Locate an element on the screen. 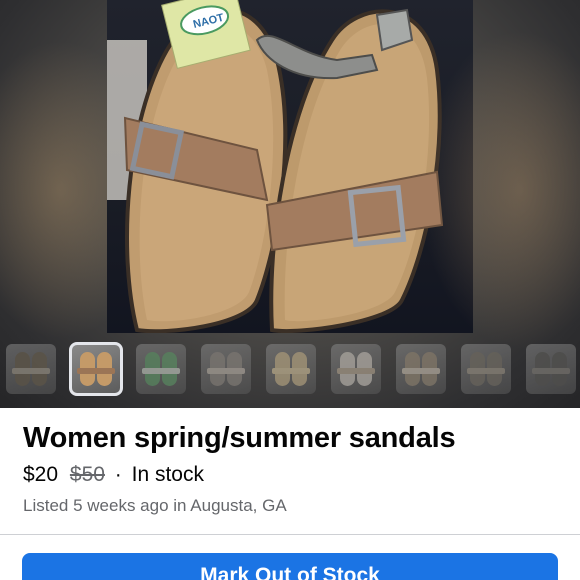  listing-title: Women spring/summer sandals is located at coordinates (239, 438).